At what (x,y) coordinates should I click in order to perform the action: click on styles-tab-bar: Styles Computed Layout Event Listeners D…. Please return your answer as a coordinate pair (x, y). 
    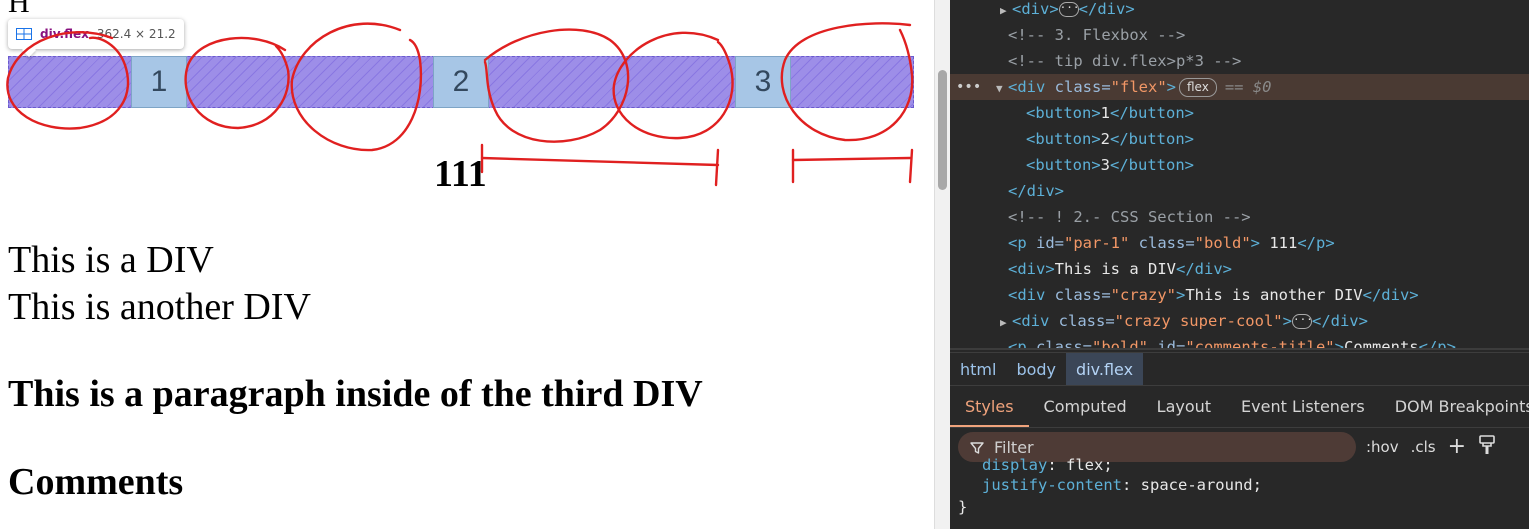
    Looking at the image, I should click on (1239, 407).